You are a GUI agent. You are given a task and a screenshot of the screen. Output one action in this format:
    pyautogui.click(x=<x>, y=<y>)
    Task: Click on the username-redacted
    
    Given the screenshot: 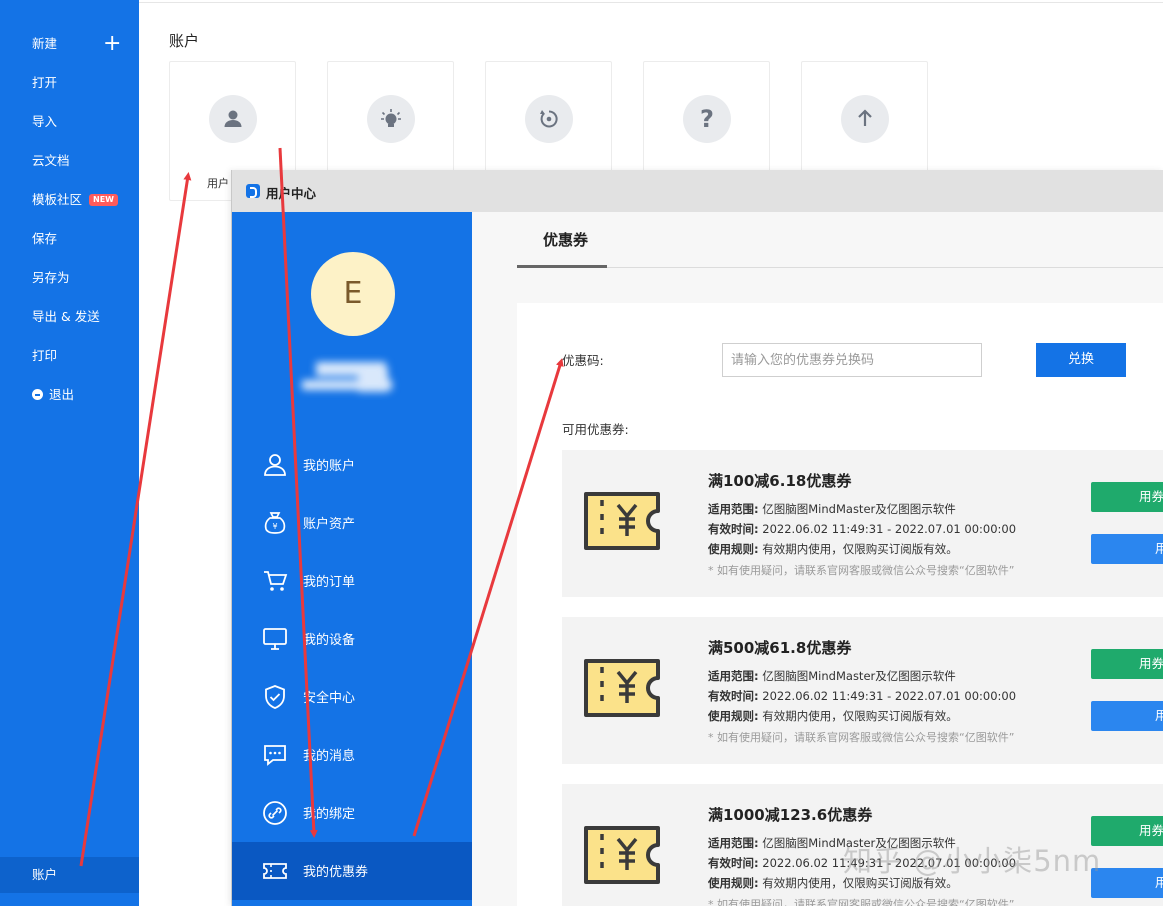 What is the action you would take?
    pyautogui.click(x=347, y=379)
    